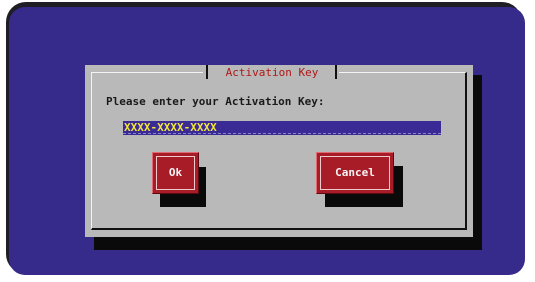 This screenshot has width=535, height=282. I want to click on ok-button-label: Ok, so click(175, 172).